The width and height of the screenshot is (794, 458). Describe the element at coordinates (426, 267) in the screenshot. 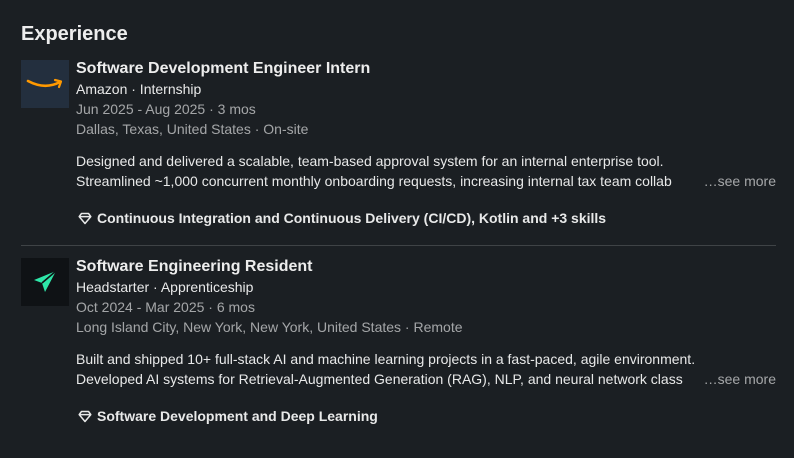

I see `job-title: Software Engineering Resident` at that location.